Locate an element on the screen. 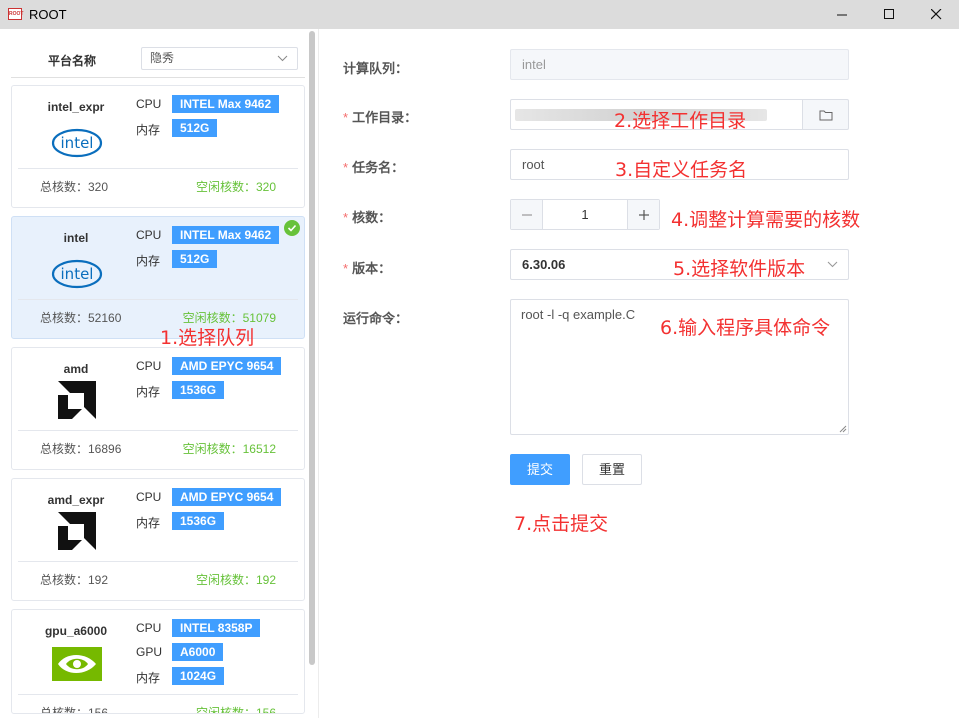  browse-folder-button is located at coordinates (825, 114).